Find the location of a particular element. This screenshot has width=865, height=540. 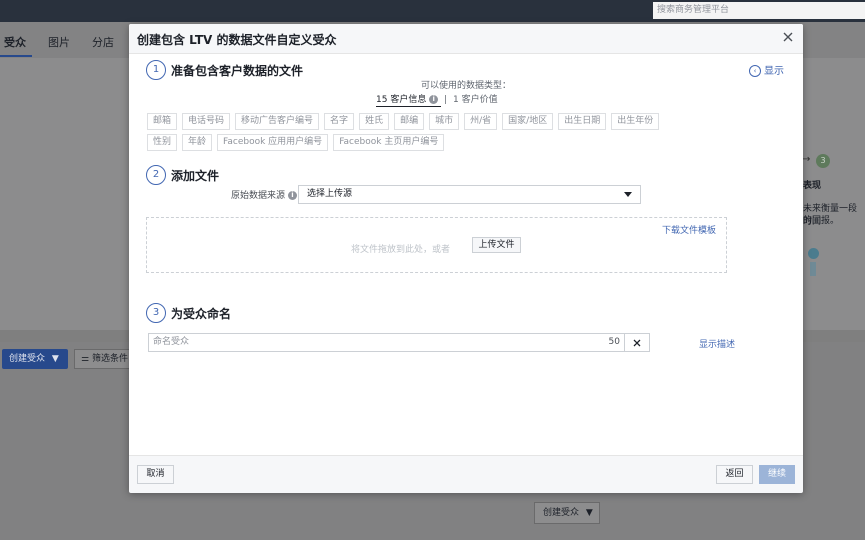

tab-images: 图片 is located at coordinates (59, 42).